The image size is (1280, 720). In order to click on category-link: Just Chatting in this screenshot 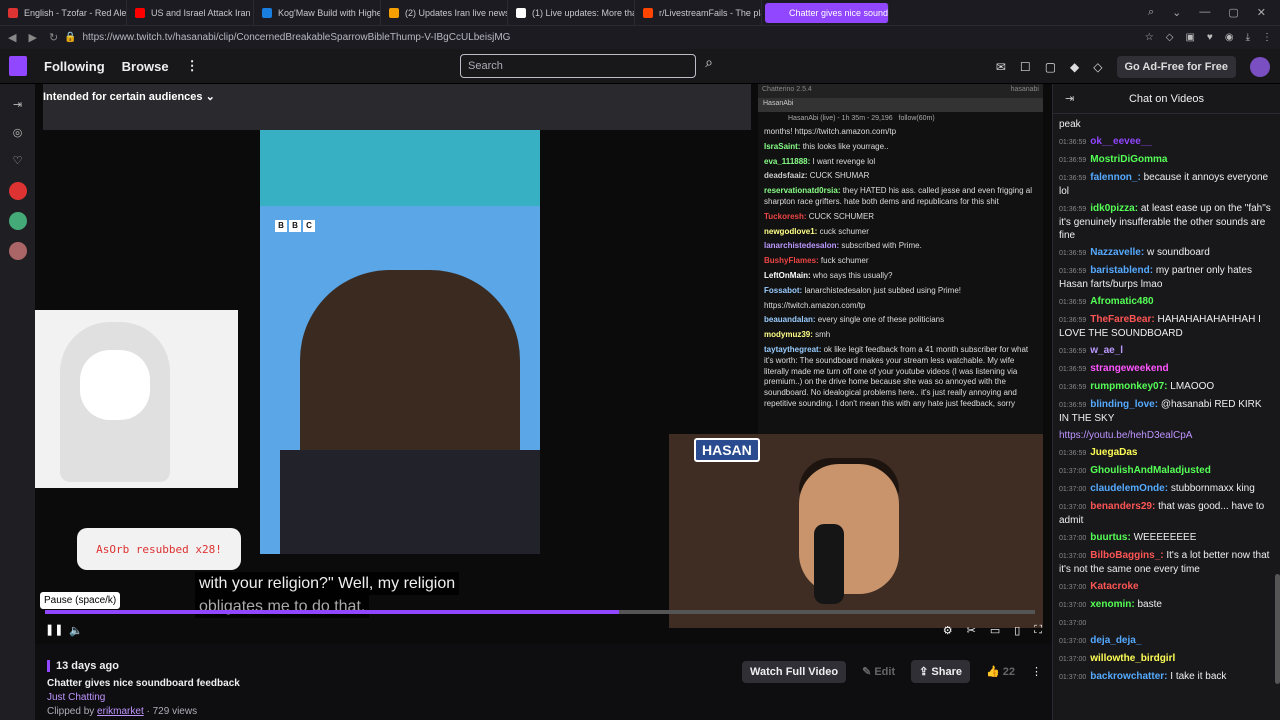, I will do `click(76, 697)`.